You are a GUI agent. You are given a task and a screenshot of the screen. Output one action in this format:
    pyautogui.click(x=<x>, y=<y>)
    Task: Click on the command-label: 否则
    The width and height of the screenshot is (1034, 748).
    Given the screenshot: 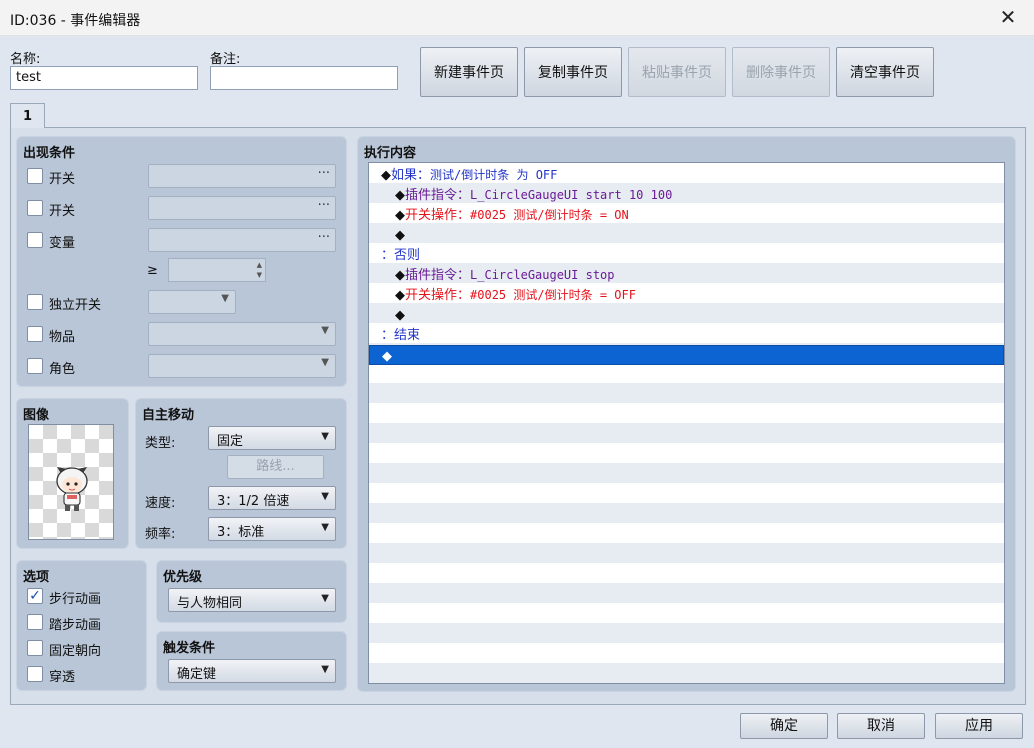 What is the action you would take?
    pyautogui.click(x=407, y=255)
    